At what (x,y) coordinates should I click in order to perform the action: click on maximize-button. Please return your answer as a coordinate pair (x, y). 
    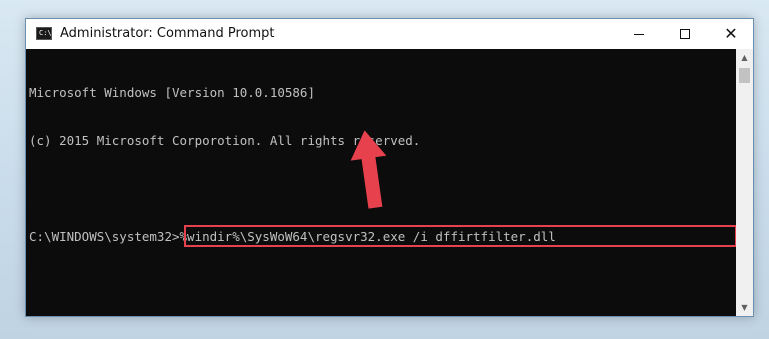
    Looking at the image, I should click on (685, 34).